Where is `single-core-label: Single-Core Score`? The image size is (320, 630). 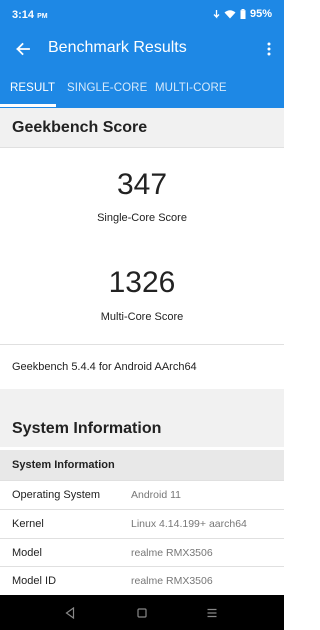 single-core-label: Single-Core Score is located at coordinates (142, 218).